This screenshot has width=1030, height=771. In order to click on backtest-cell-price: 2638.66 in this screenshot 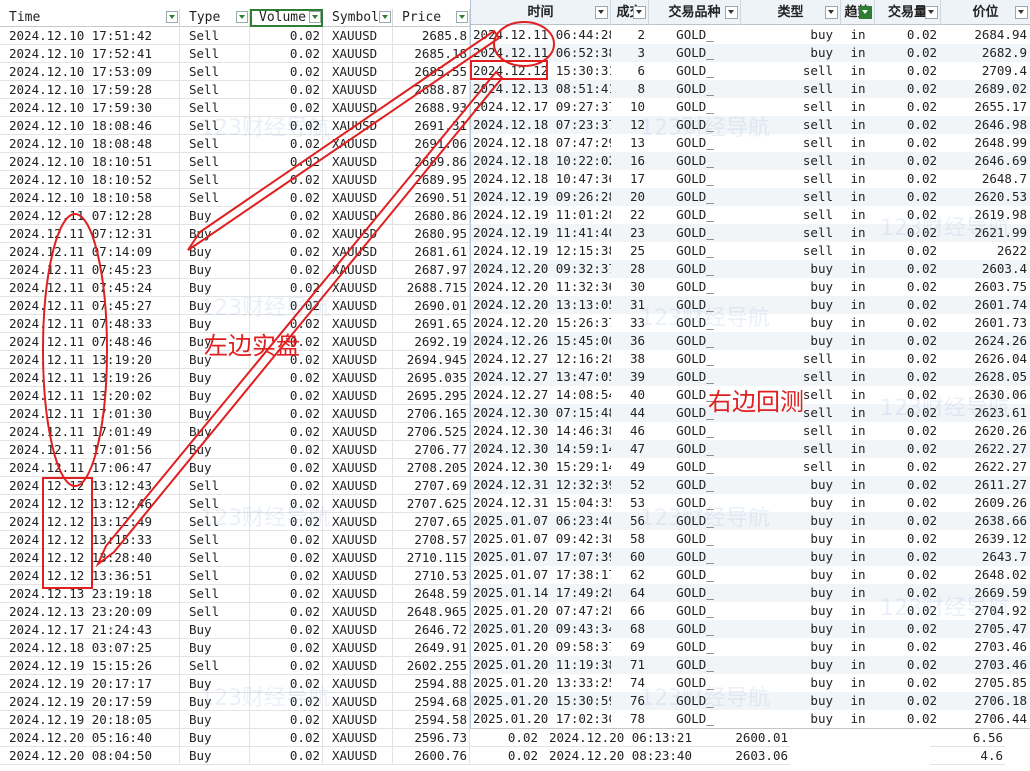, I will do `click(985, 521)`.